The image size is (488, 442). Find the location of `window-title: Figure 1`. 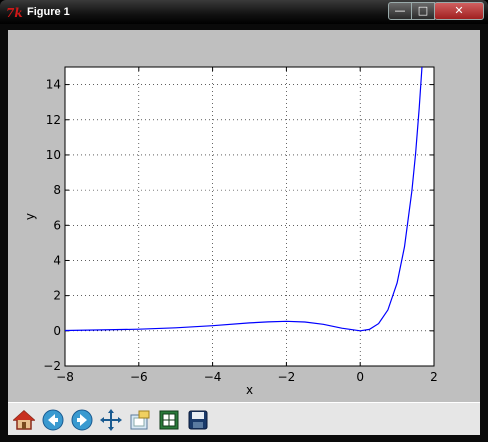

window-title: Figure 1 is located at coordinates (48, 12).